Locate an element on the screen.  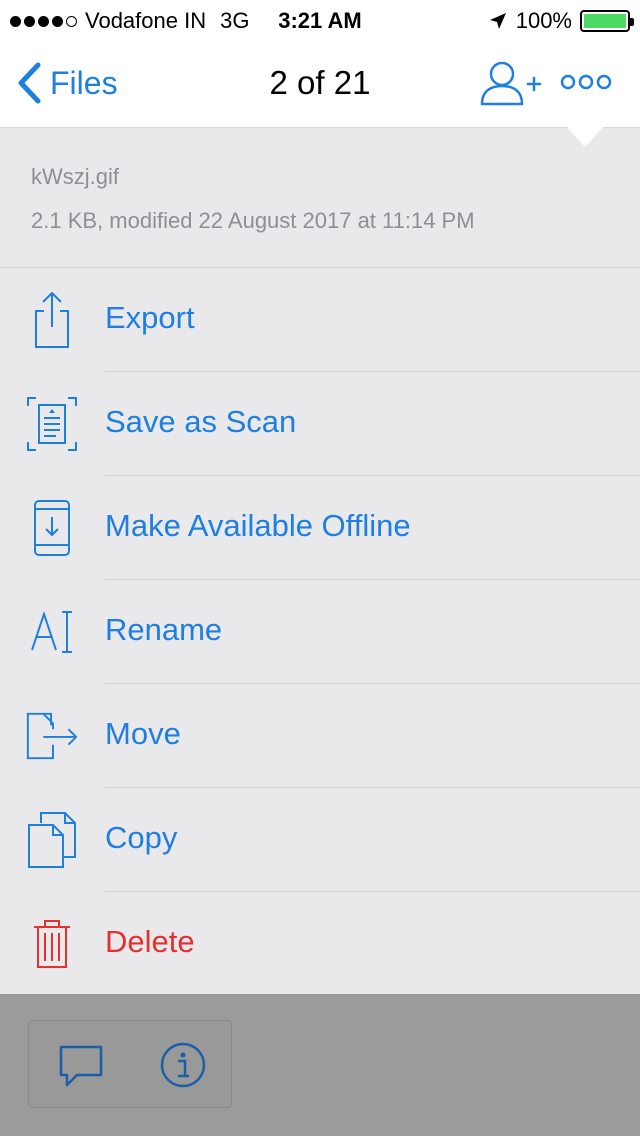
info-icon is located at coordinates (183, 1065).